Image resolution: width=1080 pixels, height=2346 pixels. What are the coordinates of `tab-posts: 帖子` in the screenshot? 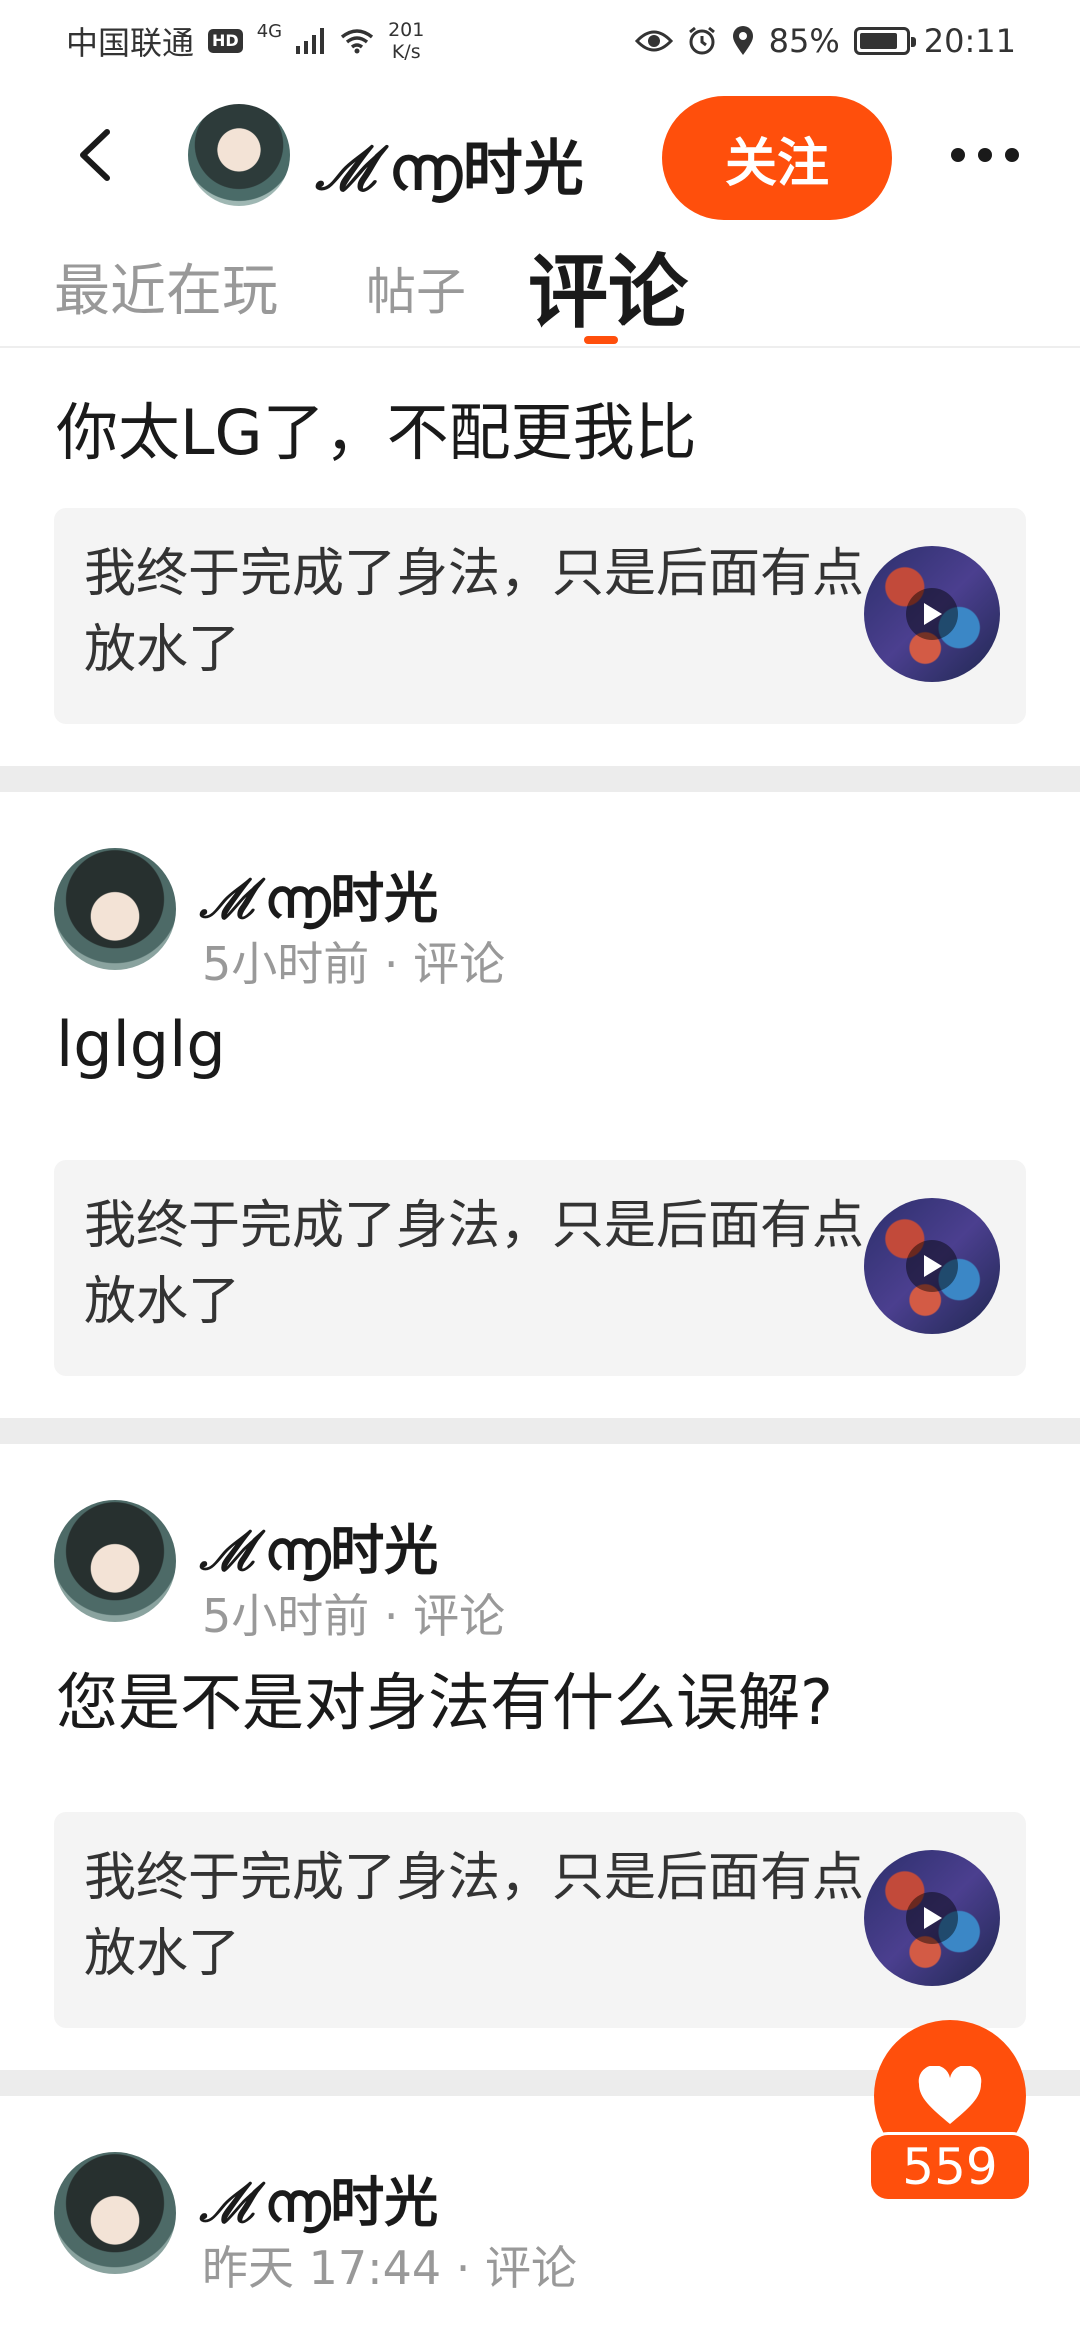 It's located at (416, 288).